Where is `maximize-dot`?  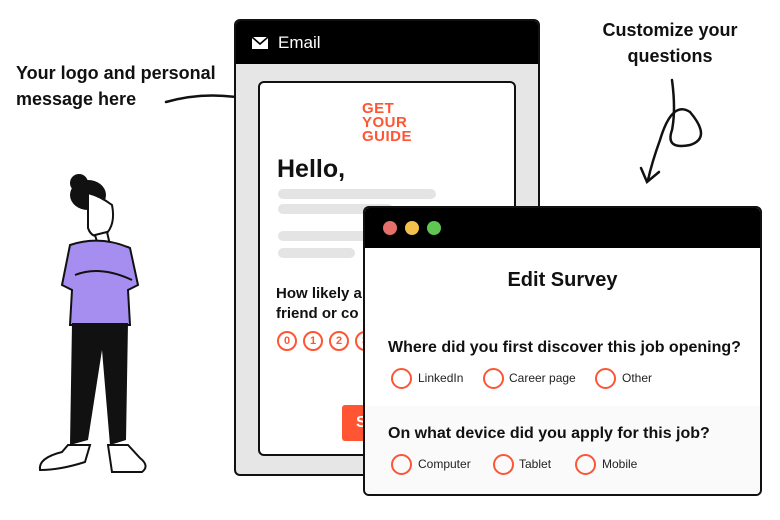 maximize-dot is located at coordinates (434, 228).